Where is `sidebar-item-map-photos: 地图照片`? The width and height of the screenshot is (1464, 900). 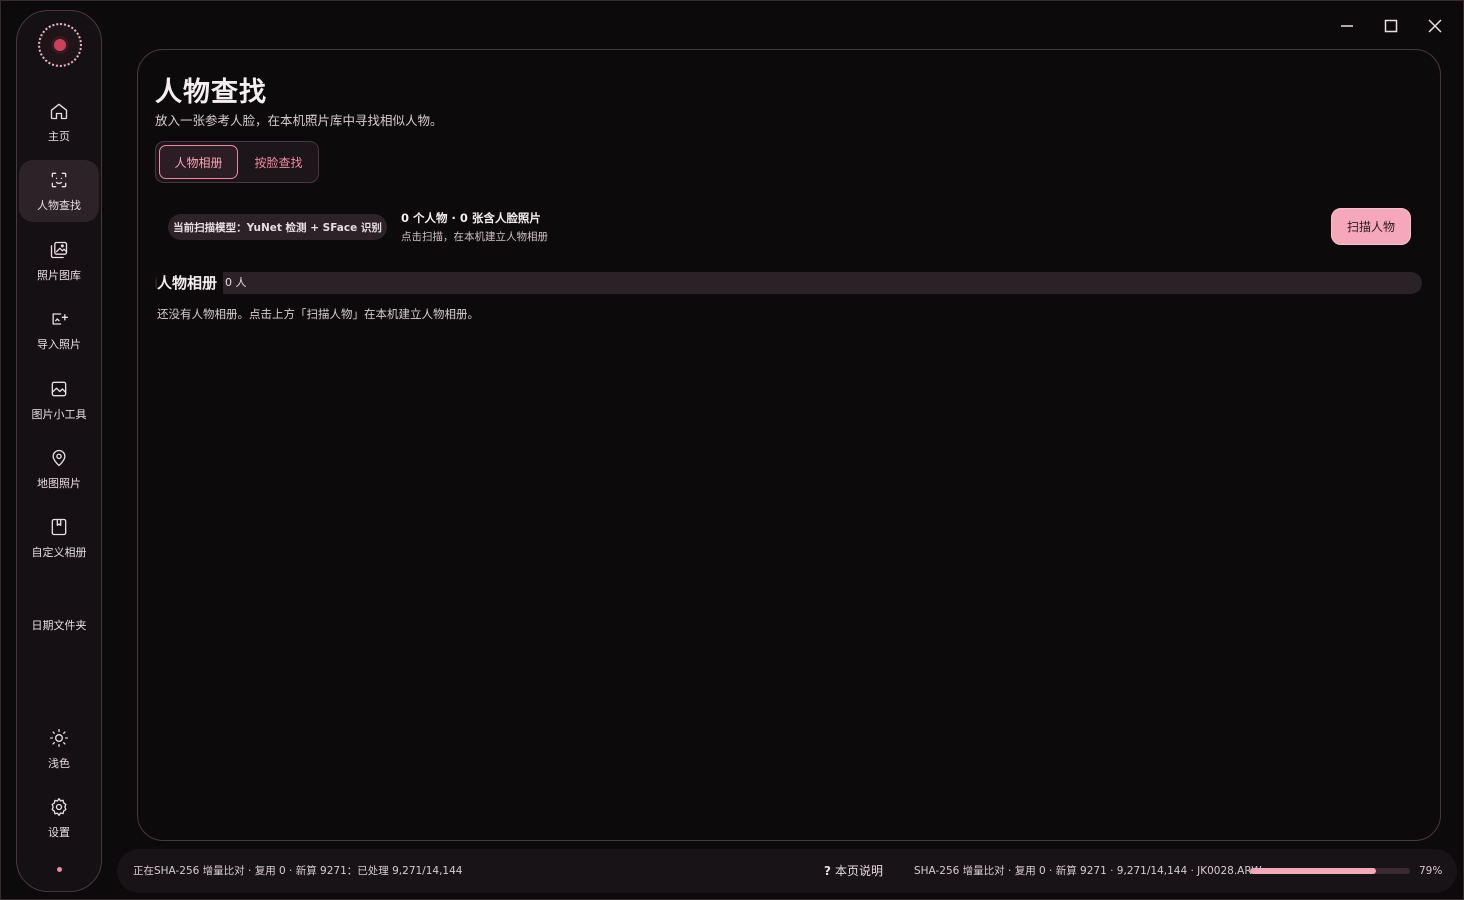 sidebar-item-map-photos: 地图照片 is located at coordinates (59, 469).